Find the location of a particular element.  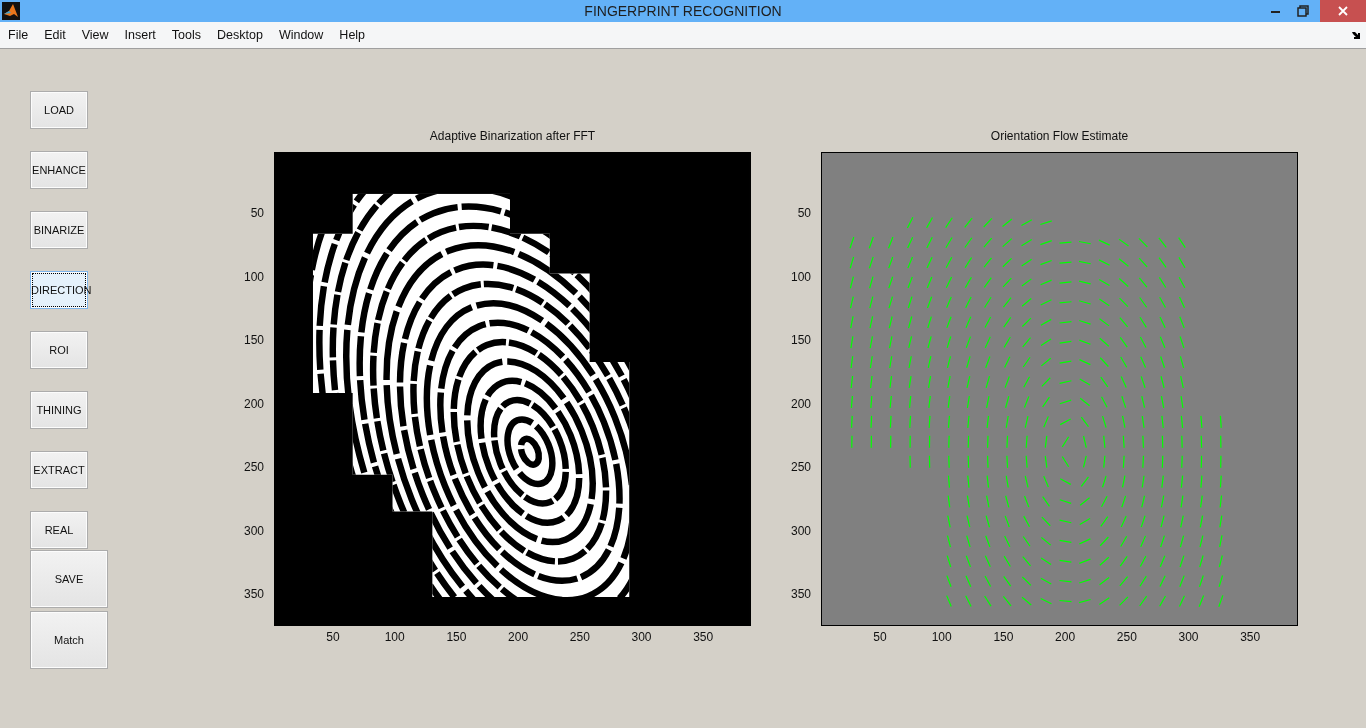

tool-button: LOAD is located at coordinates (59, 110).